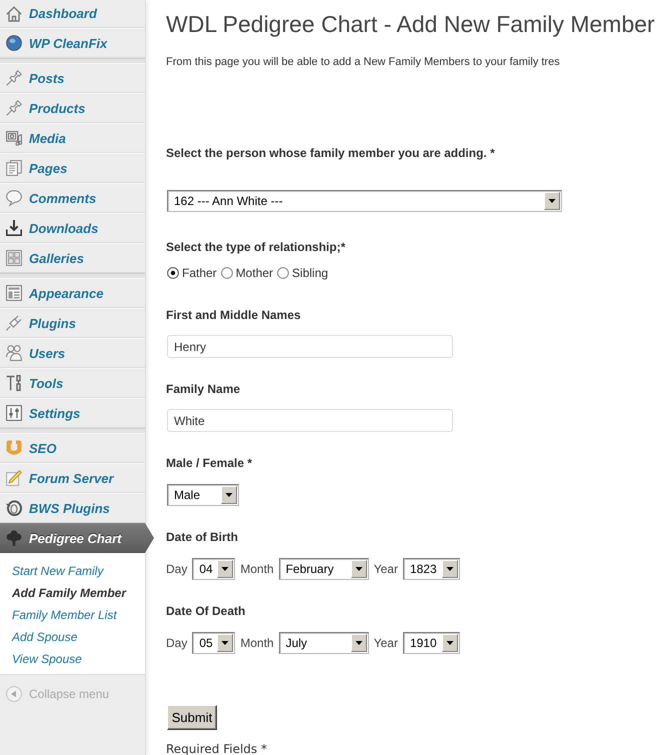 The height and width of the screenshot is (755, 659). I want to click on documents-icon, so click(14, 168).